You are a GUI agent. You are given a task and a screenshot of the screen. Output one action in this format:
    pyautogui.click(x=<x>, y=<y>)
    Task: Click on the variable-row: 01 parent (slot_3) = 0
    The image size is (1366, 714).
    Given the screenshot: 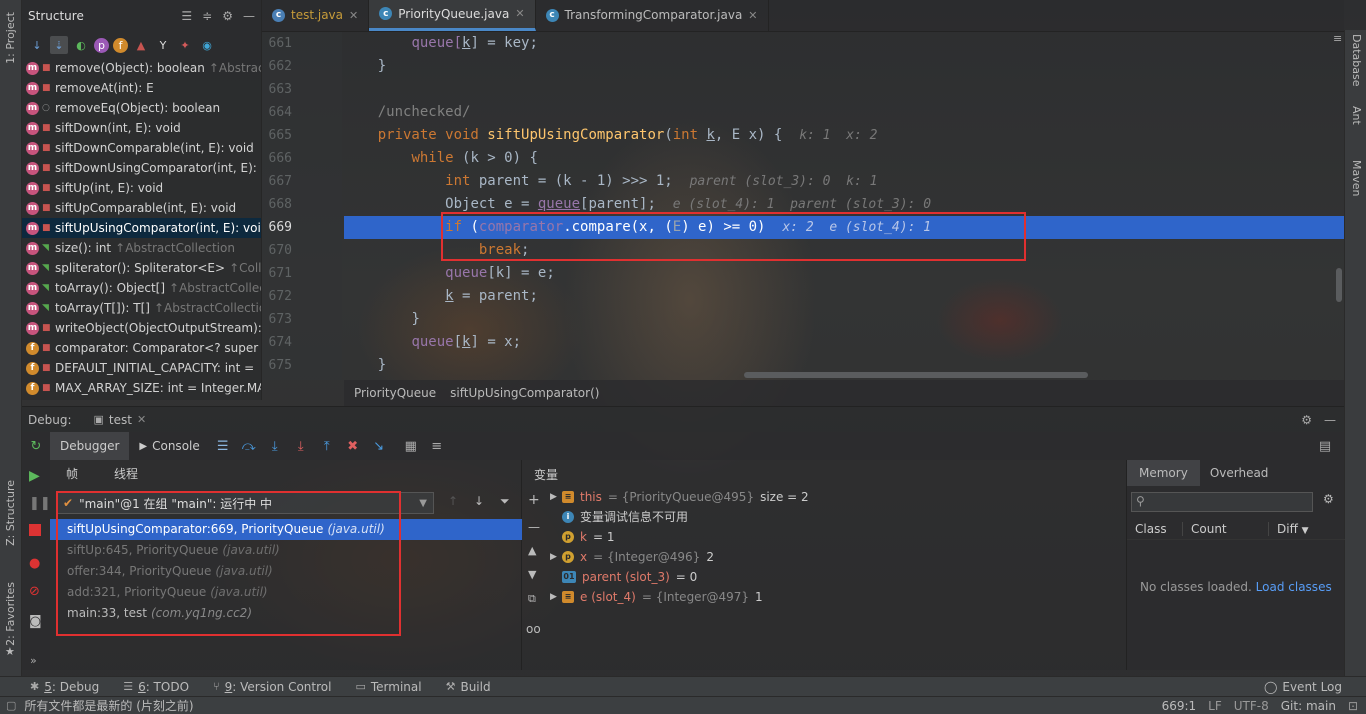 What is the action you would take?
    pyautogui.click(x=629, y=577)
    